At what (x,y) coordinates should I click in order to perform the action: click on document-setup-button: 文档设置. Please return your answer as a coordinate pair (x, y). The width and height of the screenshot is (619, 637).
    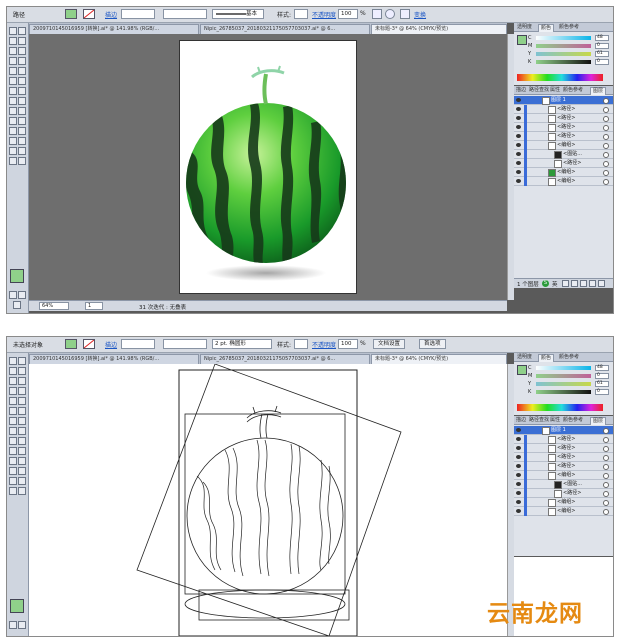
    Looking at the image, I should click on (389, 344).